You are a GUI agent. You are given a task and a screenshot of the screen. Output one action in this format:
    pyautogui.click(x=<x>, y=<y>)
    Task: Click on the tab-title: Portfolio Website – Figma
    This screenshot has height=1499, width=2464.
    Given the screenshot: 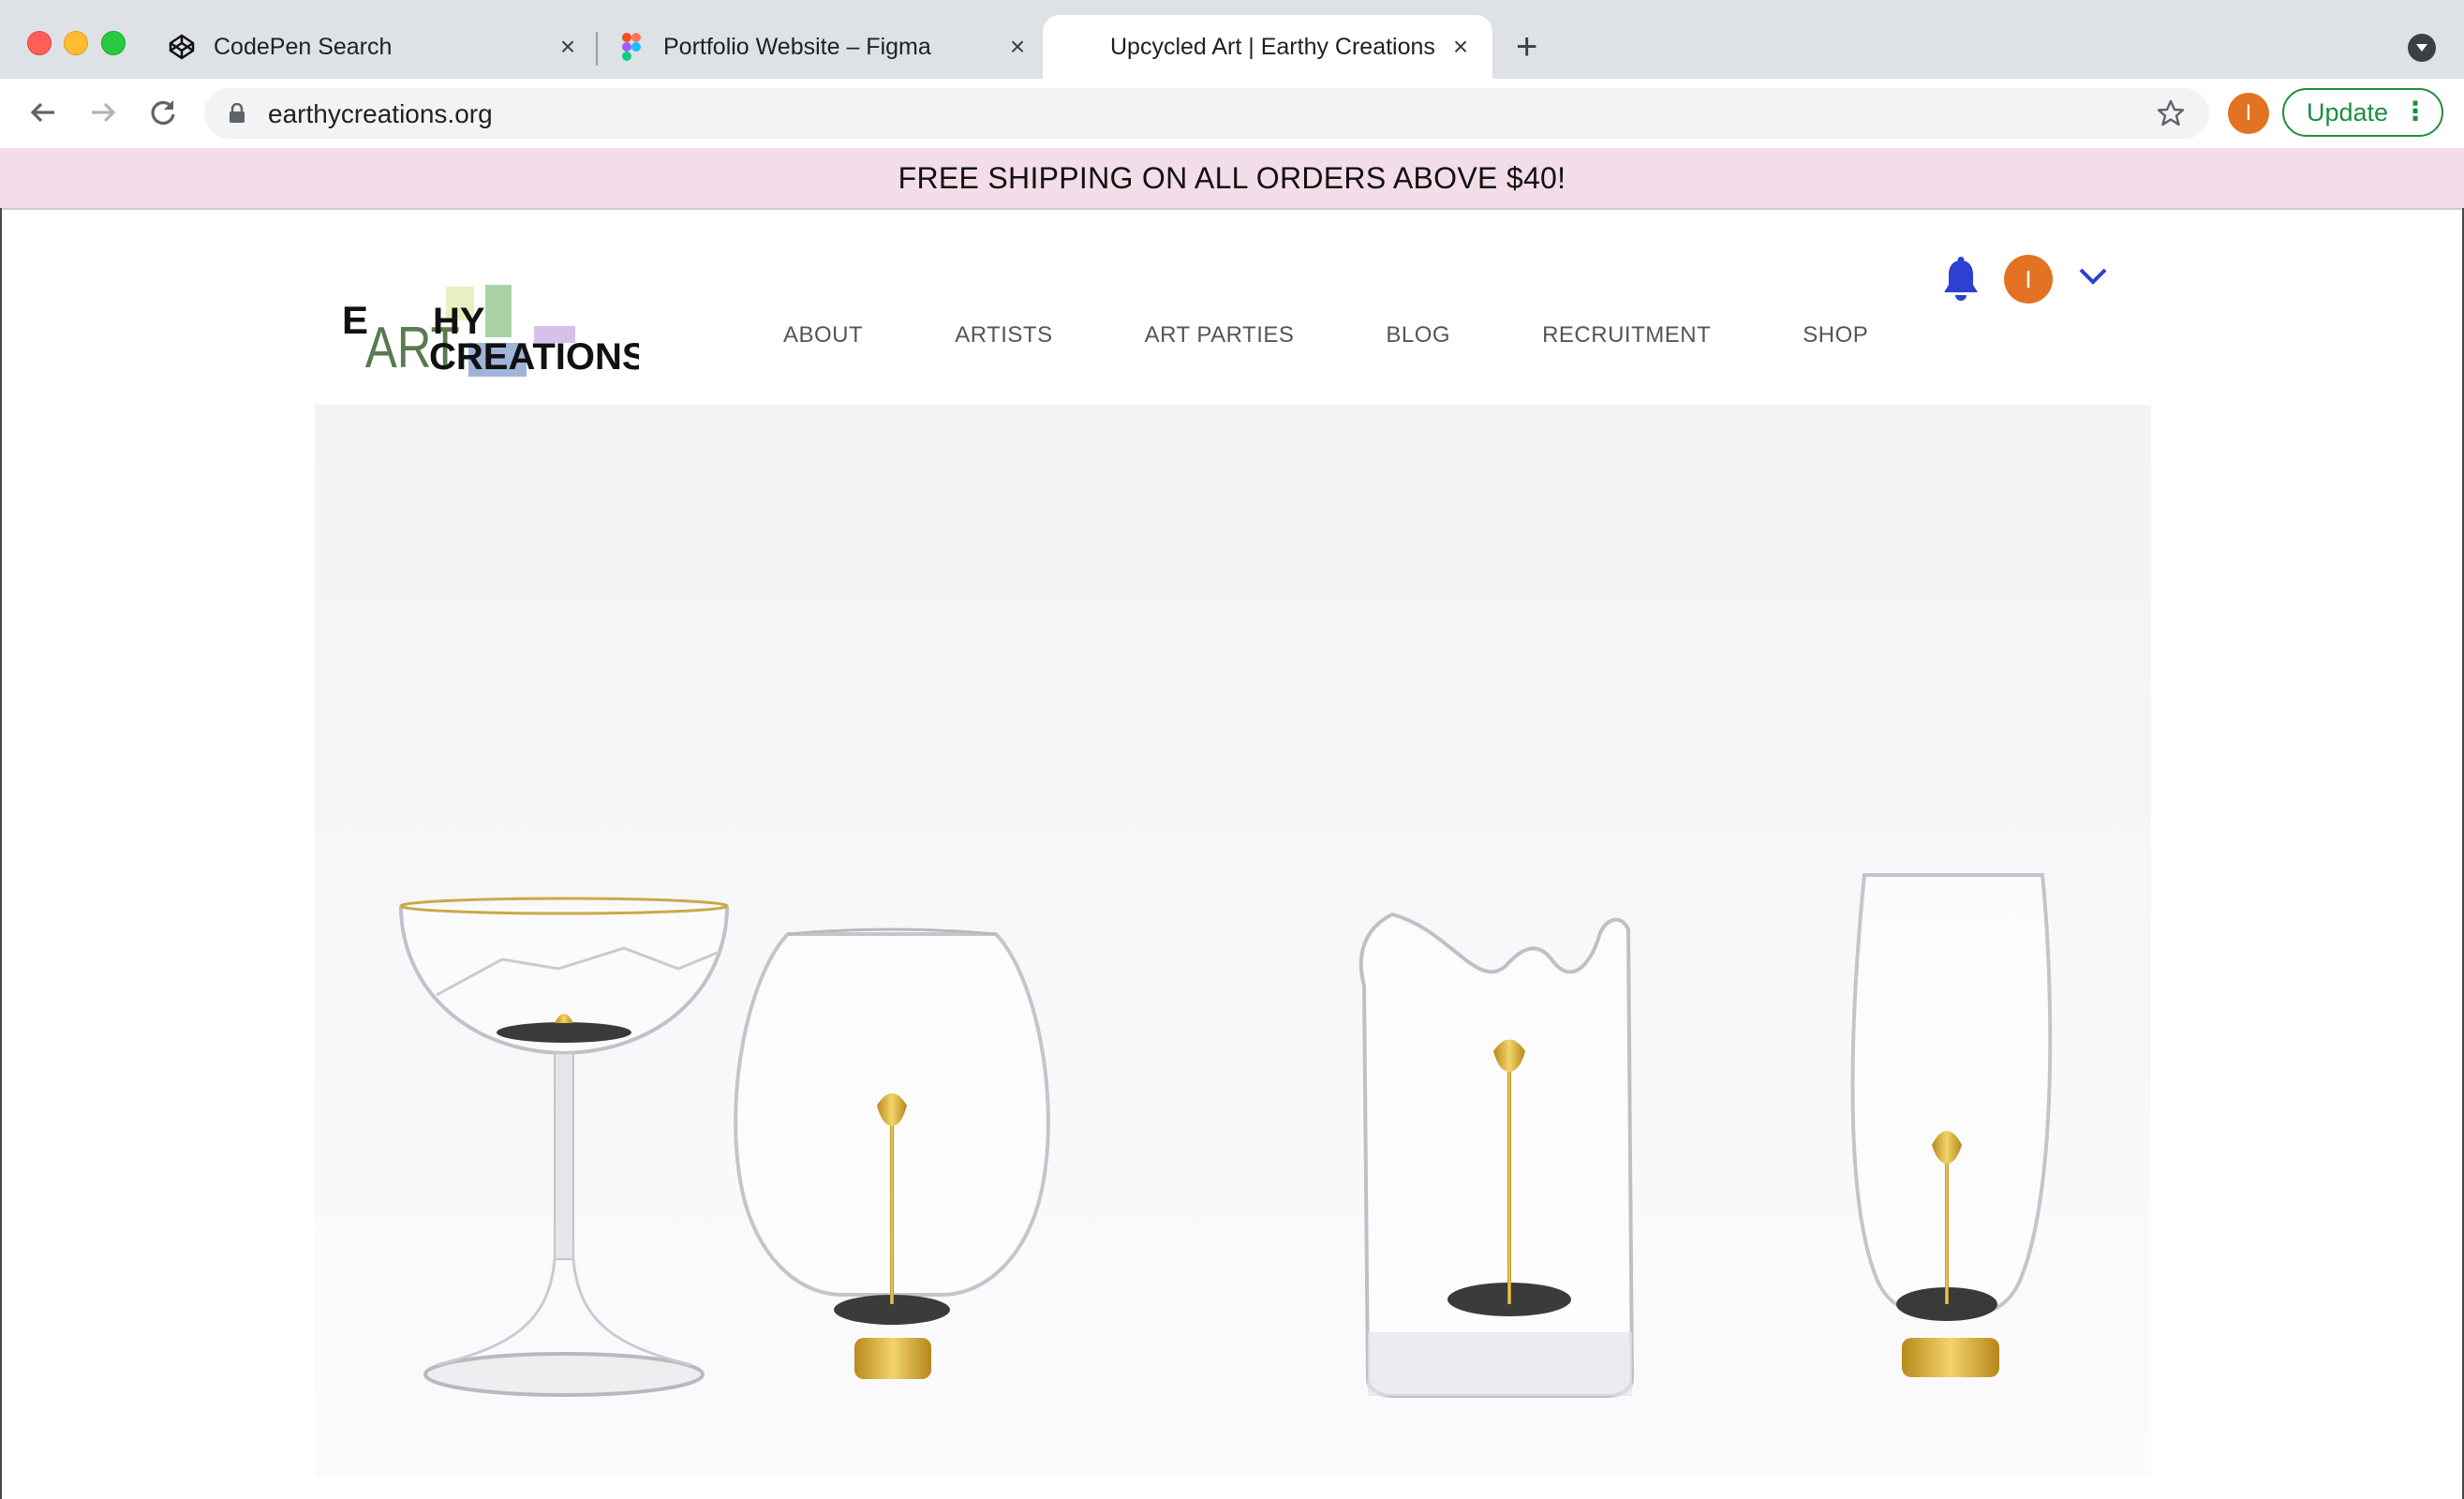 What is the action you would take?
    pyautogui.click(x=797, y=46)
    